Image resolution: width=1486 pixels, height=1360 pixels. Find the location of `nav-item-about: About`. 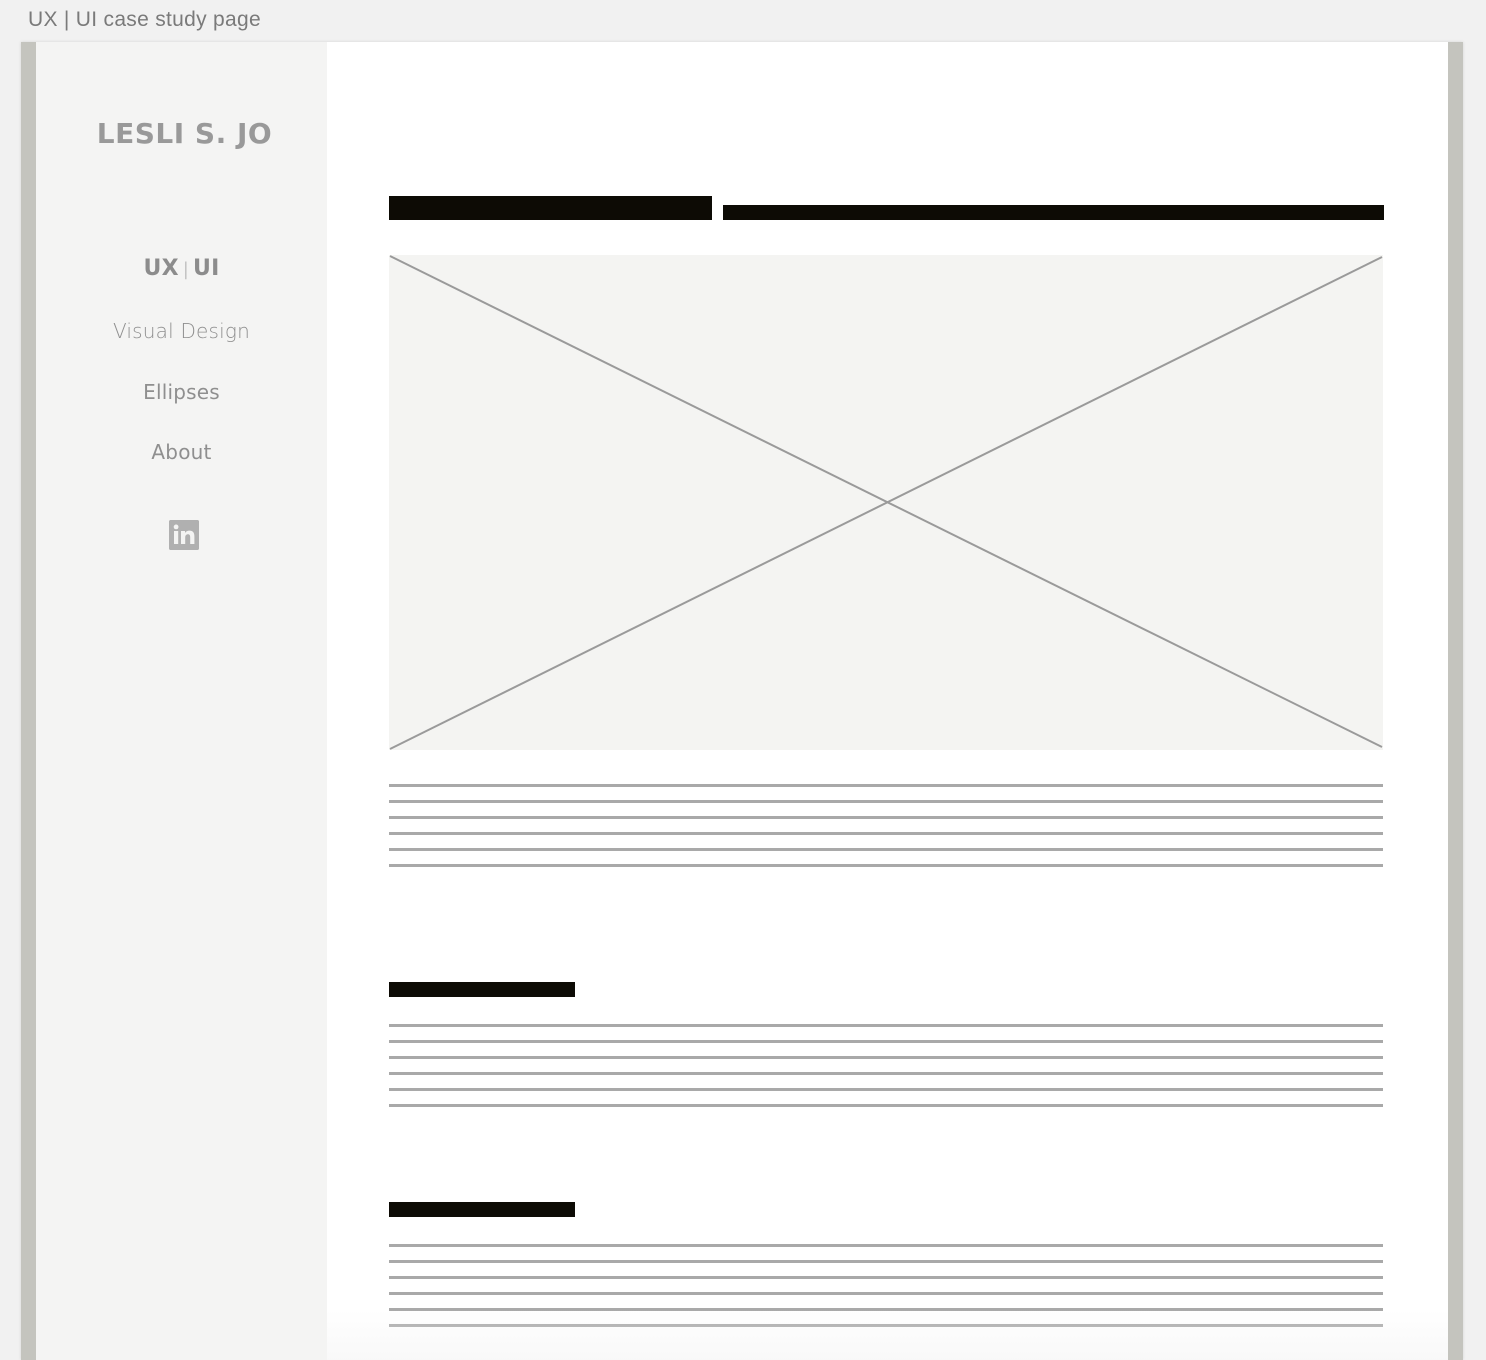

nav-item-about: About is located at coordinates (181, 452).